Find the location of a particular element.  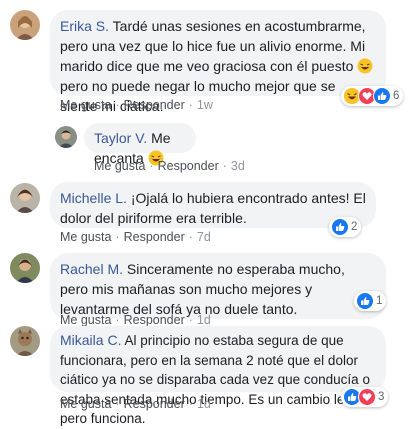

reaction-summary: 2 is located at coordinates (345, 227).